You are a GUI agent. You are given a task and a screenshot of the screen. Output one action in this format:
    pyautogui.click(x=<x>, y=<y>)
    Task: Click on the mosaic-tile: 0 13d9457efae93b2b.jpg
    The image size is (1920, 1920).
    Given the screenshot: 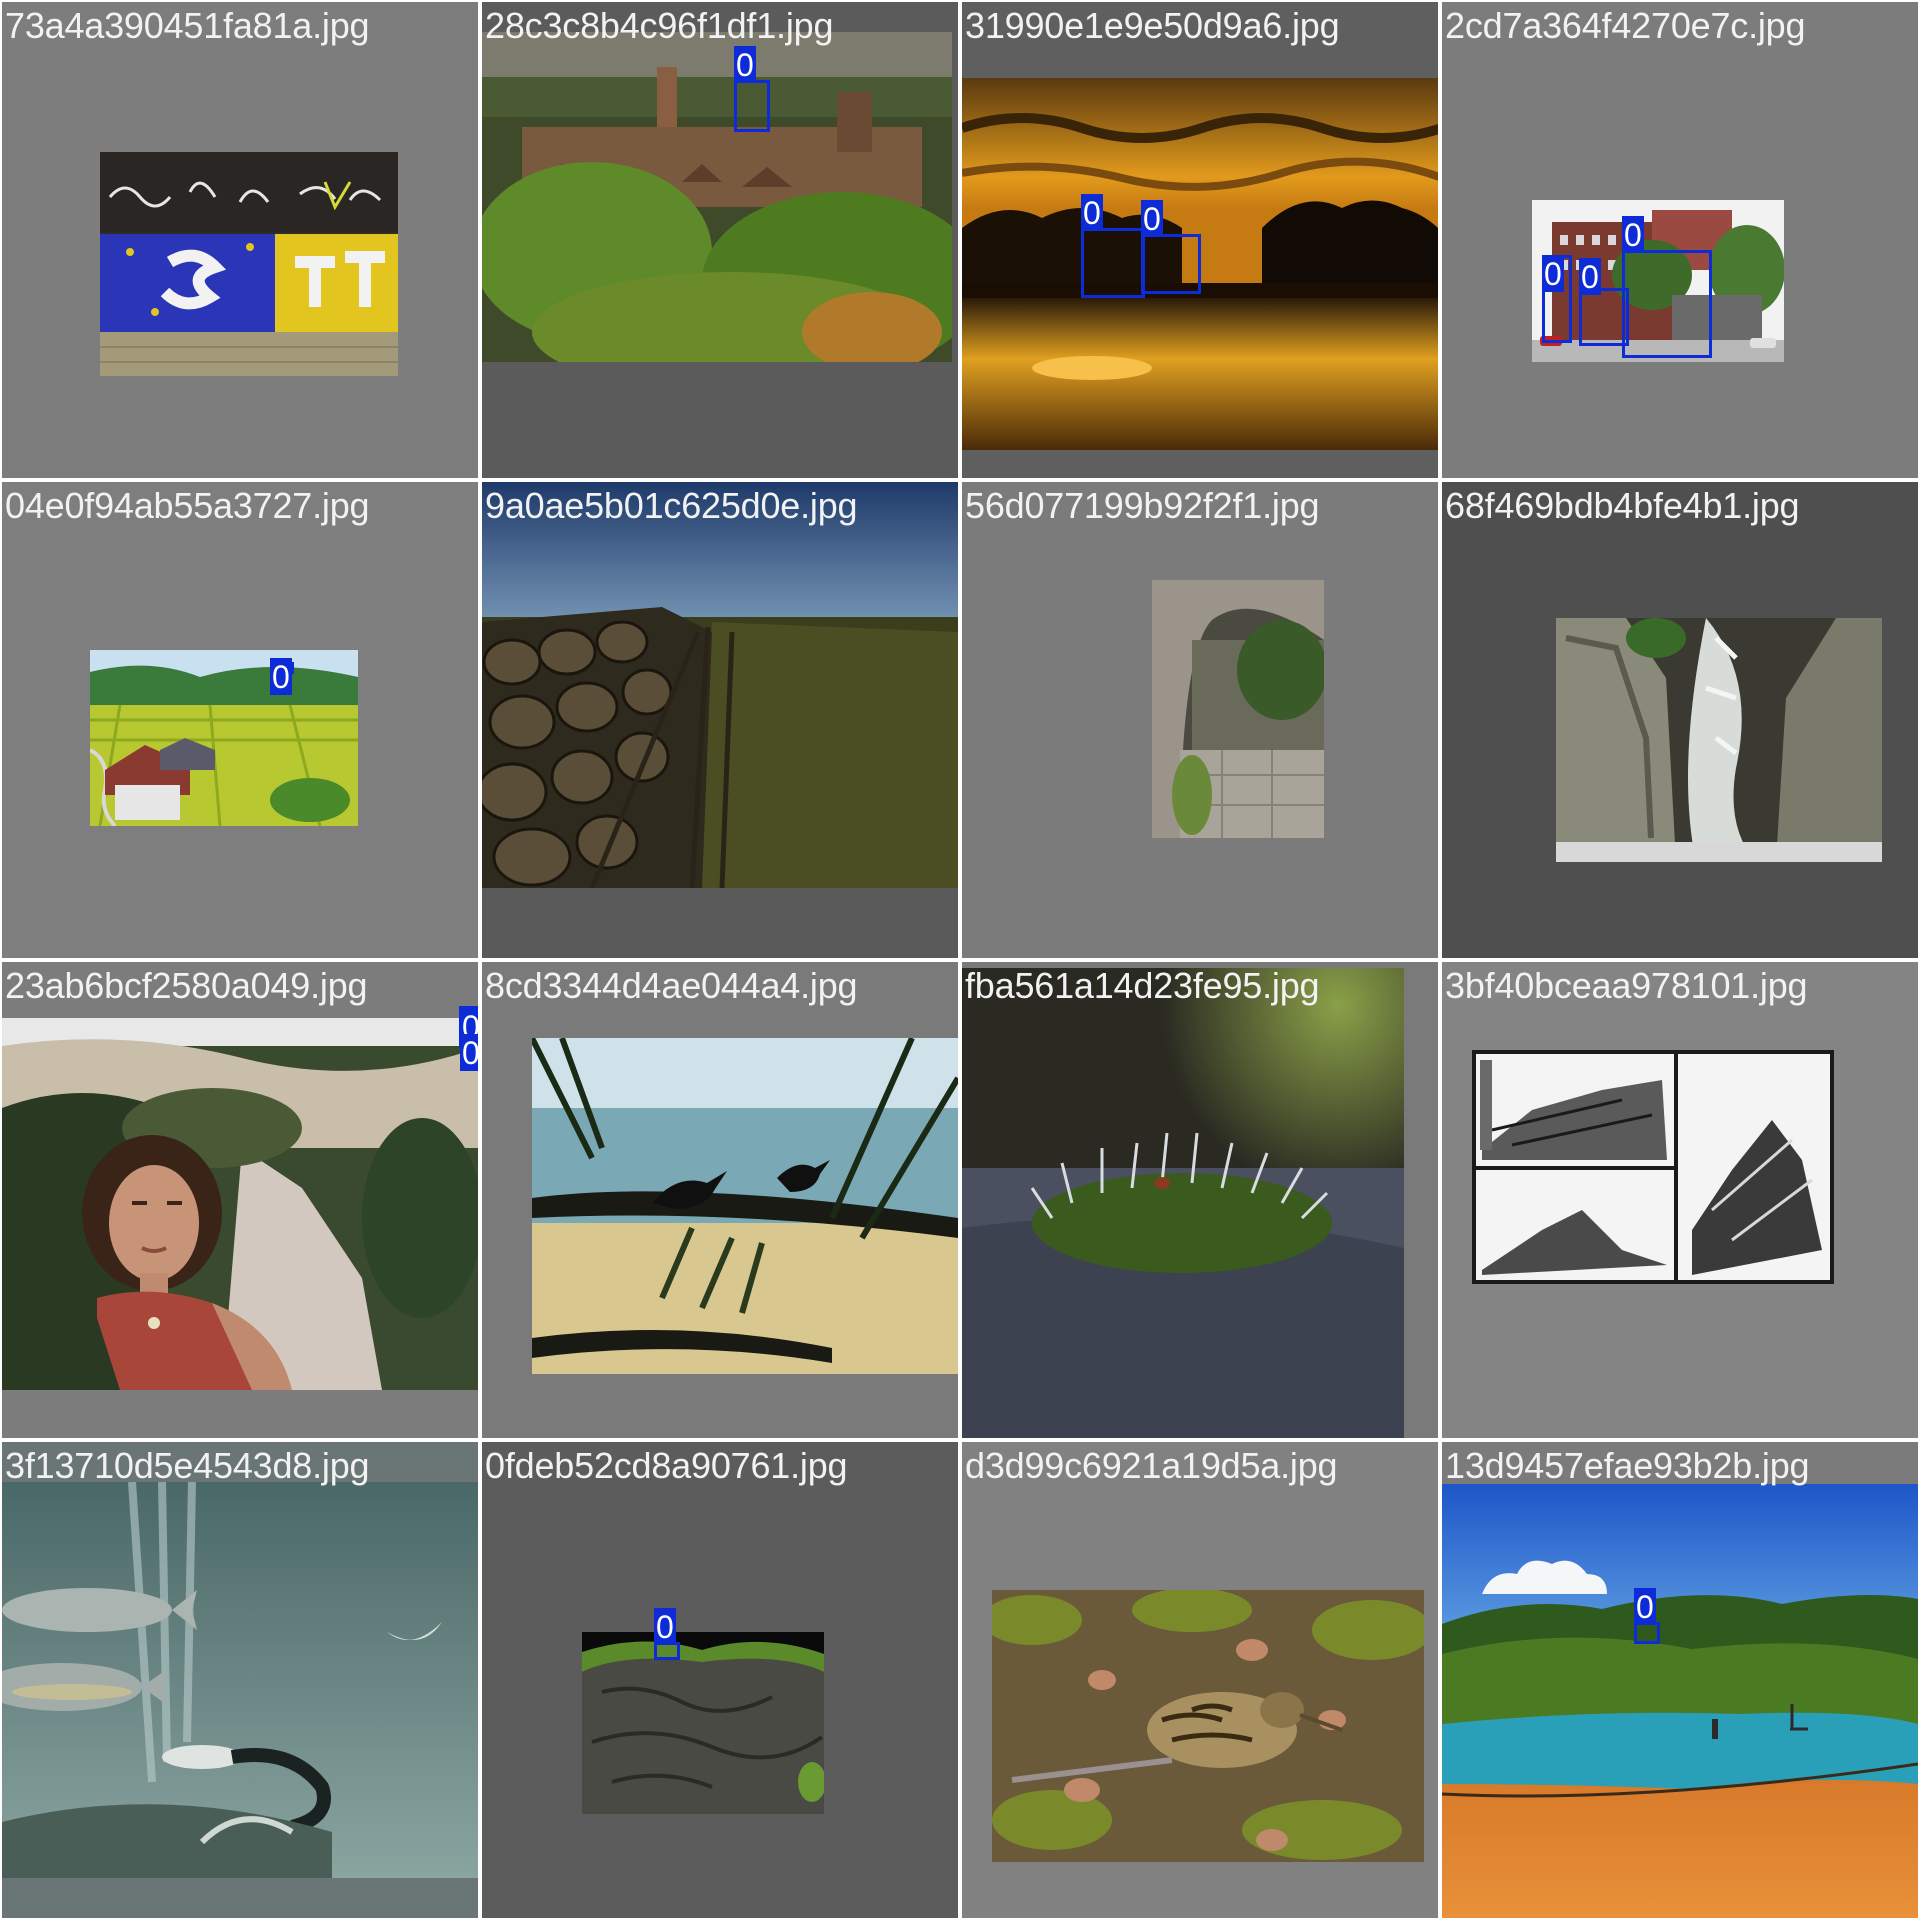 What is the action you would take?
    pyautogui.click(x=1680, y=1680)
    